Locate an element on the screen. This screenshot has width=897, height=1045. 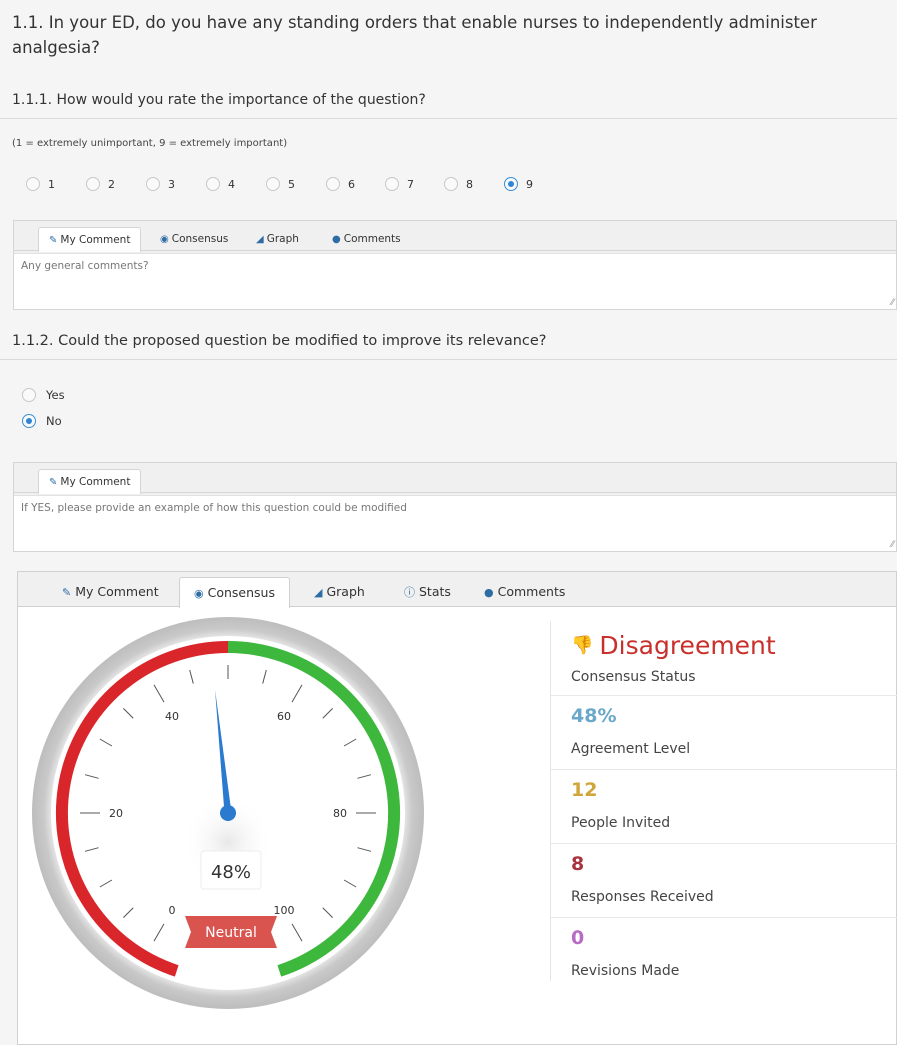
rating-option-8: 8 is located at coordinates (458, 184).